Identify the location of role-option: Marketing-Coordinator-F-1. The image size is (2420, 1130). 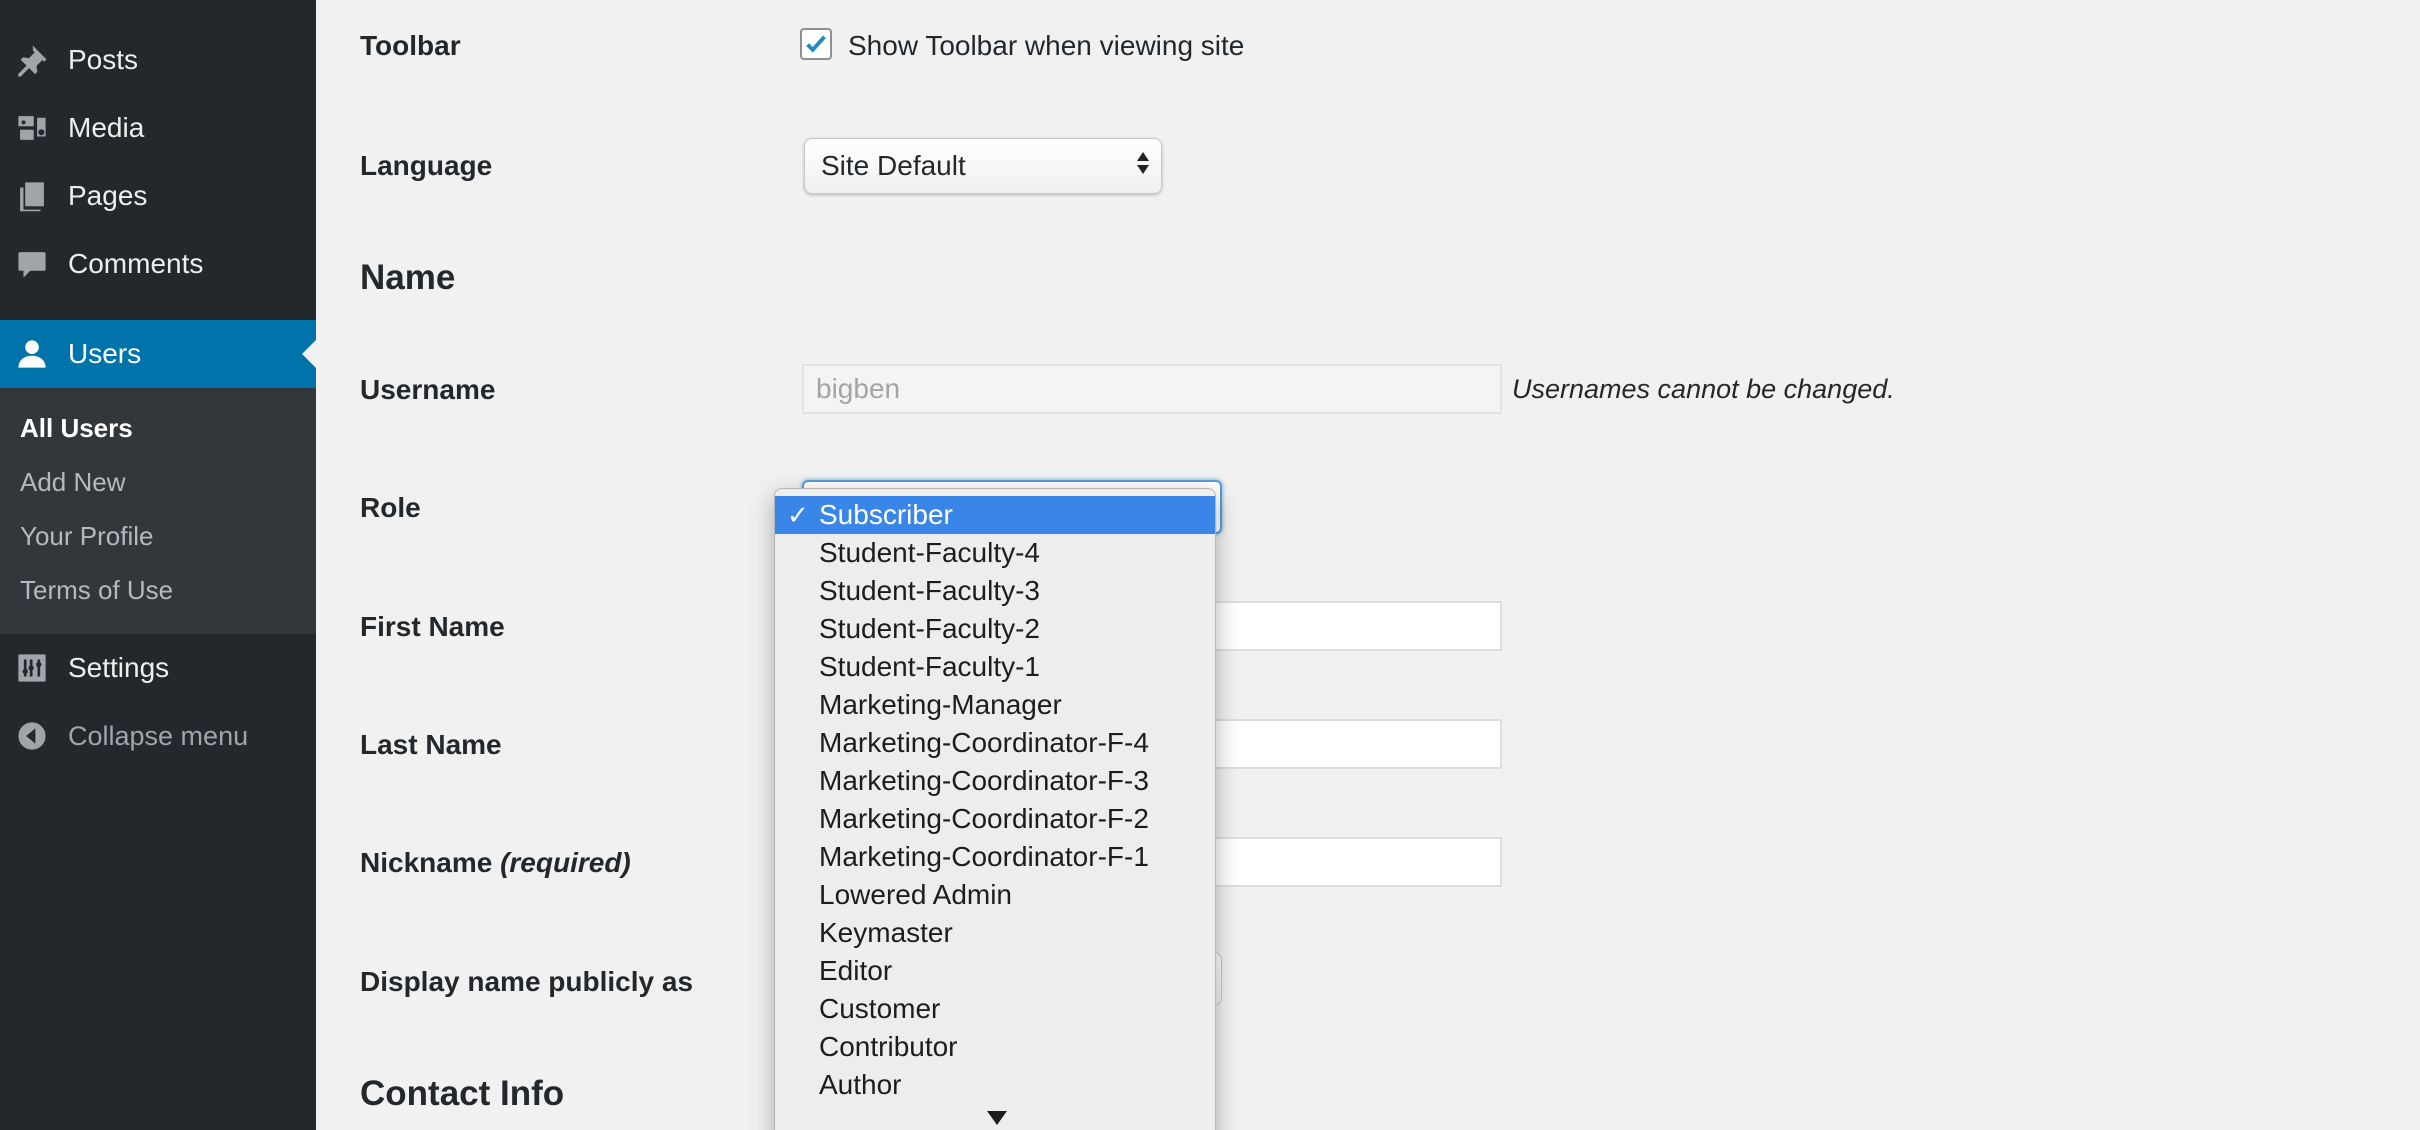
(995, 857).